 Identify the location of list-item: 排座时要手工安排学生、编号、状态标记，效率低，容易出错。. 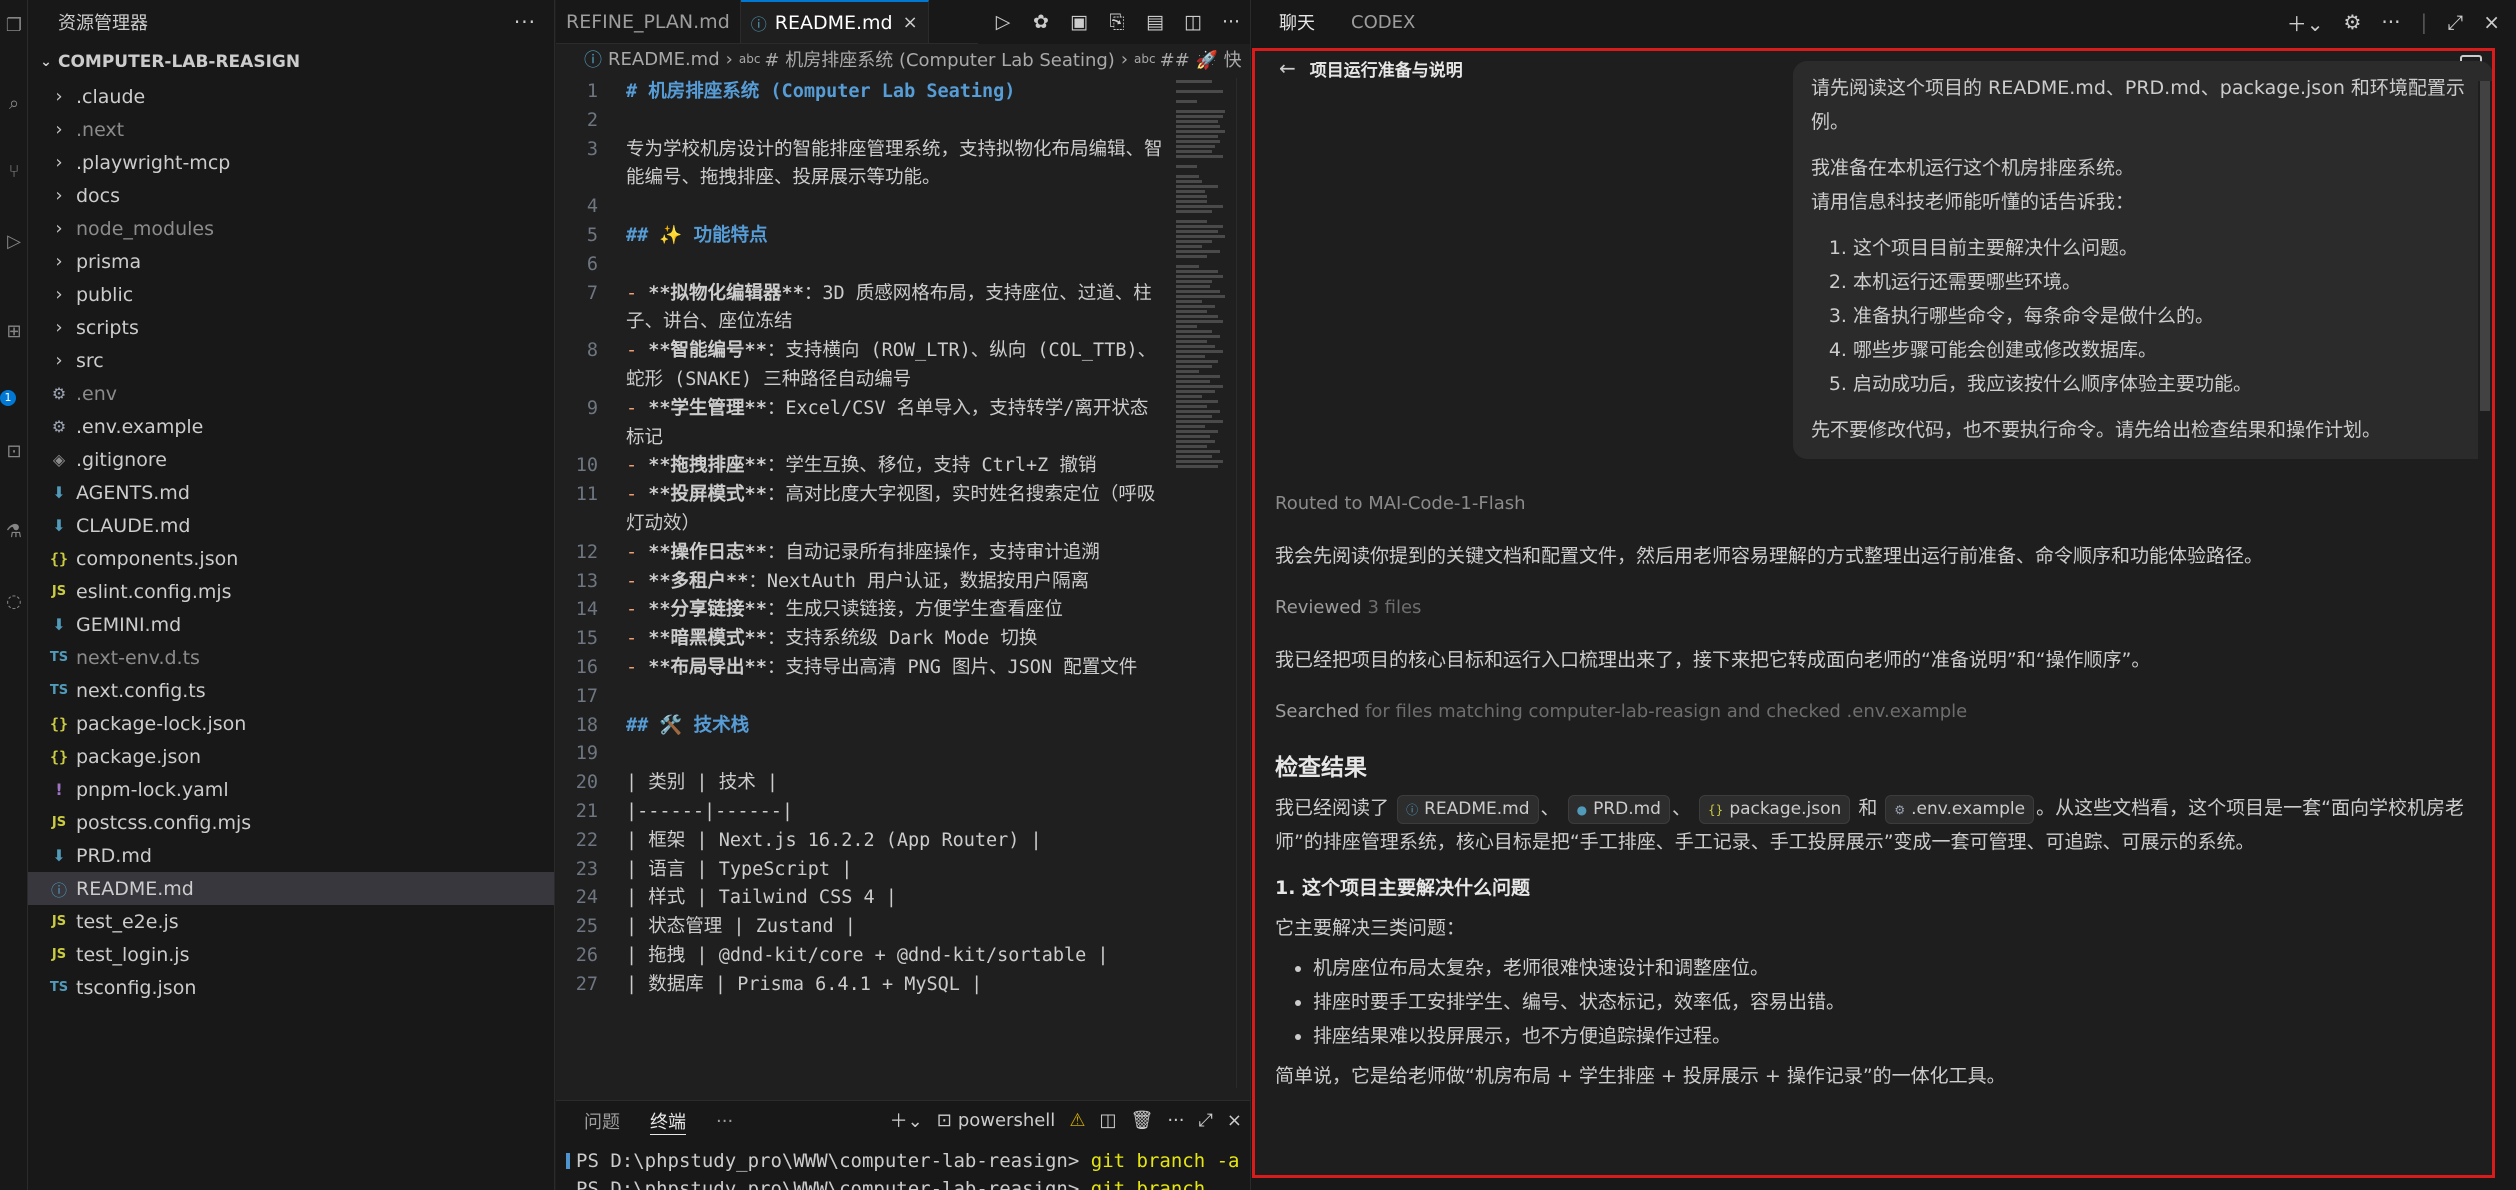
(1896, 1002).